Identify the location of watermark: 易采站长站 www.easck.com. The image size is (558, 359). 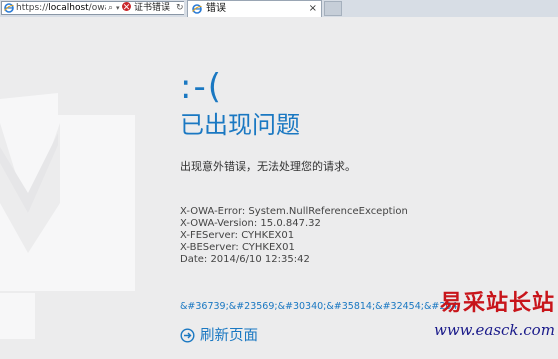
(494, 324).